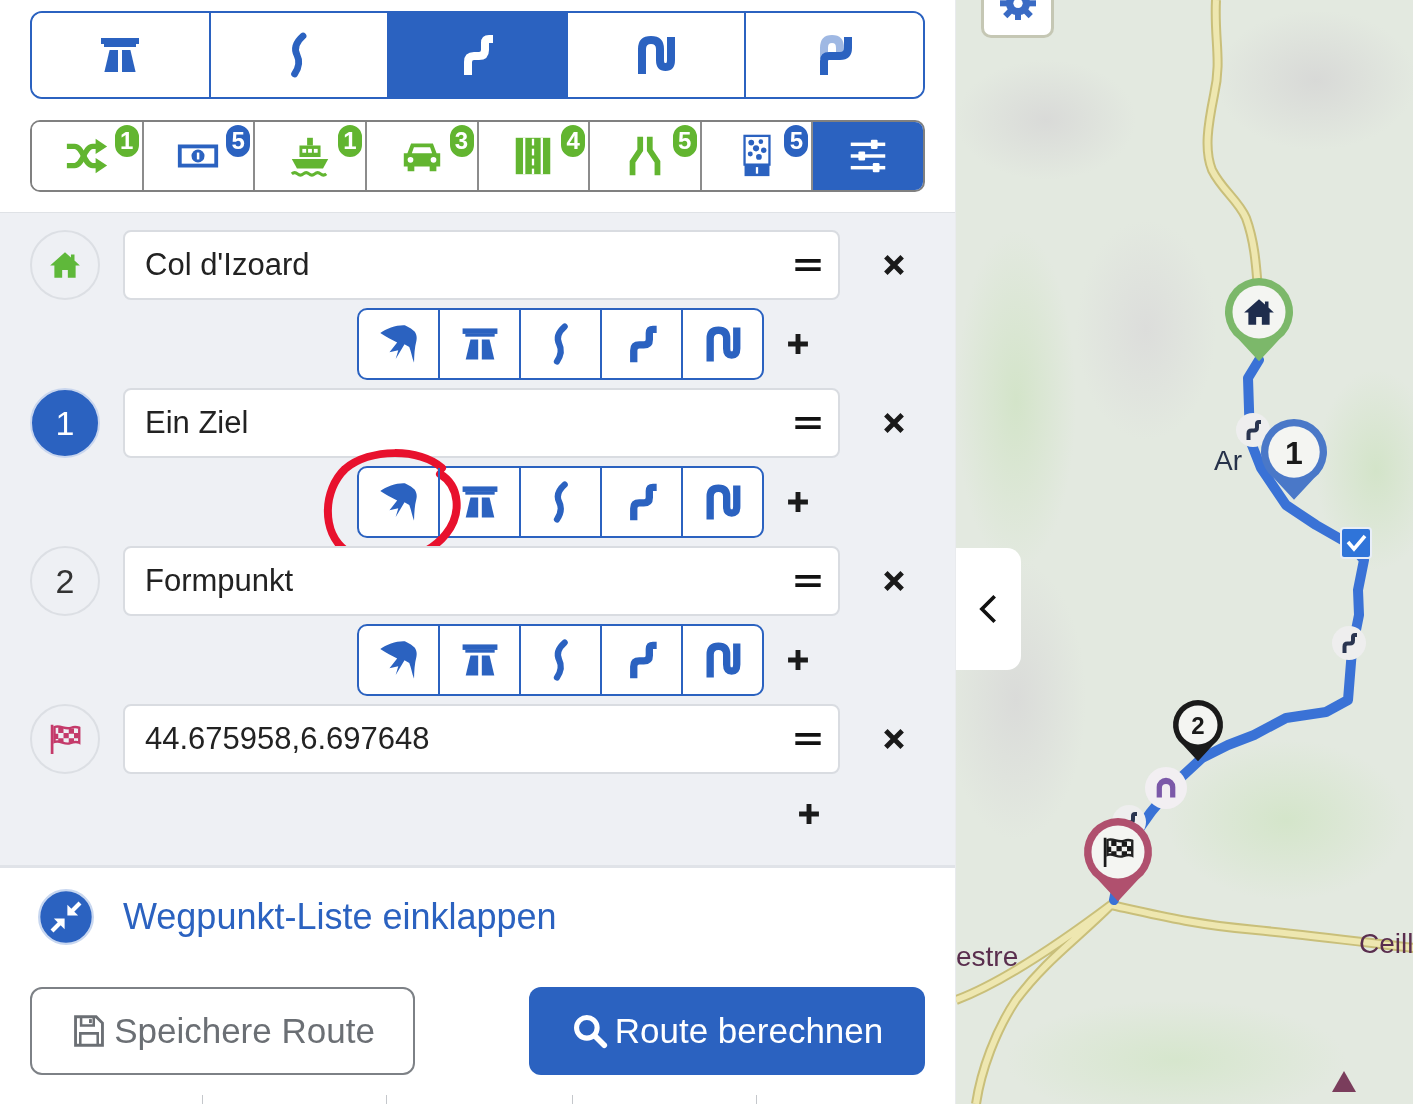 The height and width of the screenshot is (1104, 1413). Describe the element at coordinates (65, 423) in the screenshot. I see `waypoint-number: 1` at that location.